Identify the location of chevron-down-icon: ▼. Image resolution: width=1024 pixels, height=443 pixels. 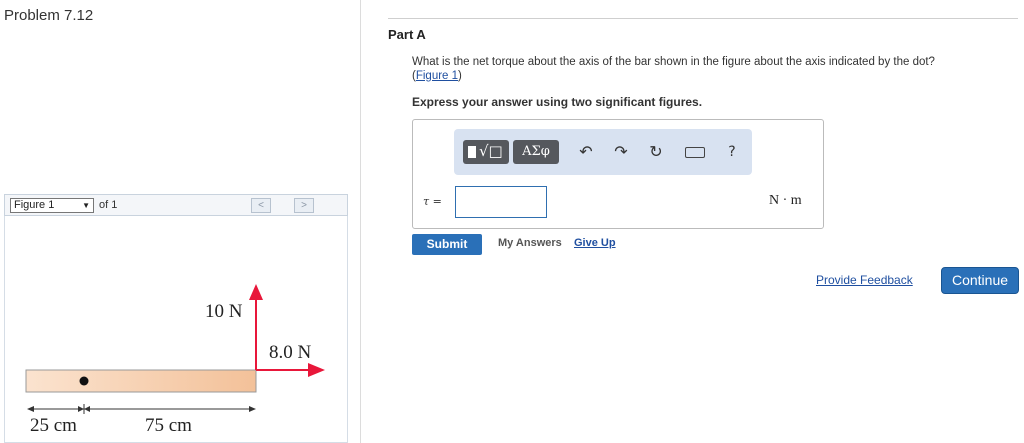
(86, 205).